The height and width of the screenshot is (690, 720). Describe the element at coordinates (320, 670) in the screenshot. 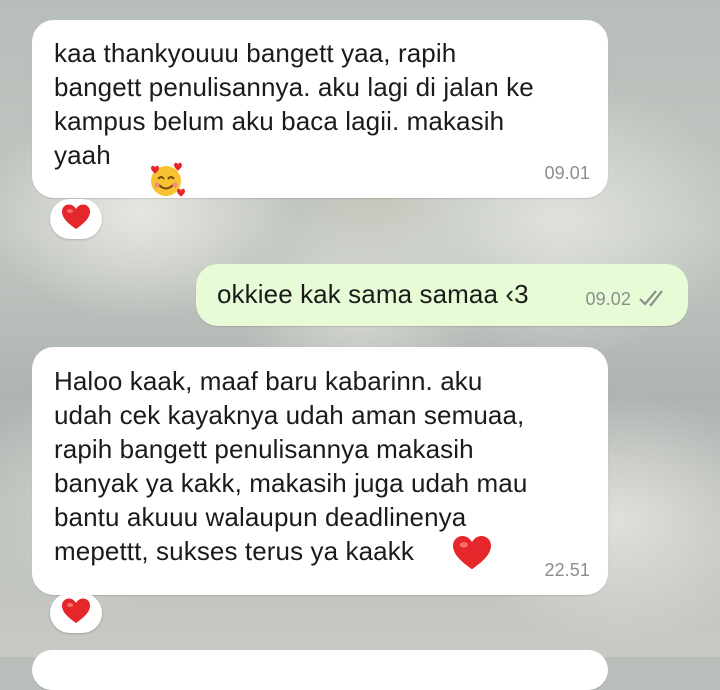

I see `message-bubble-incoming-partial` at that location.